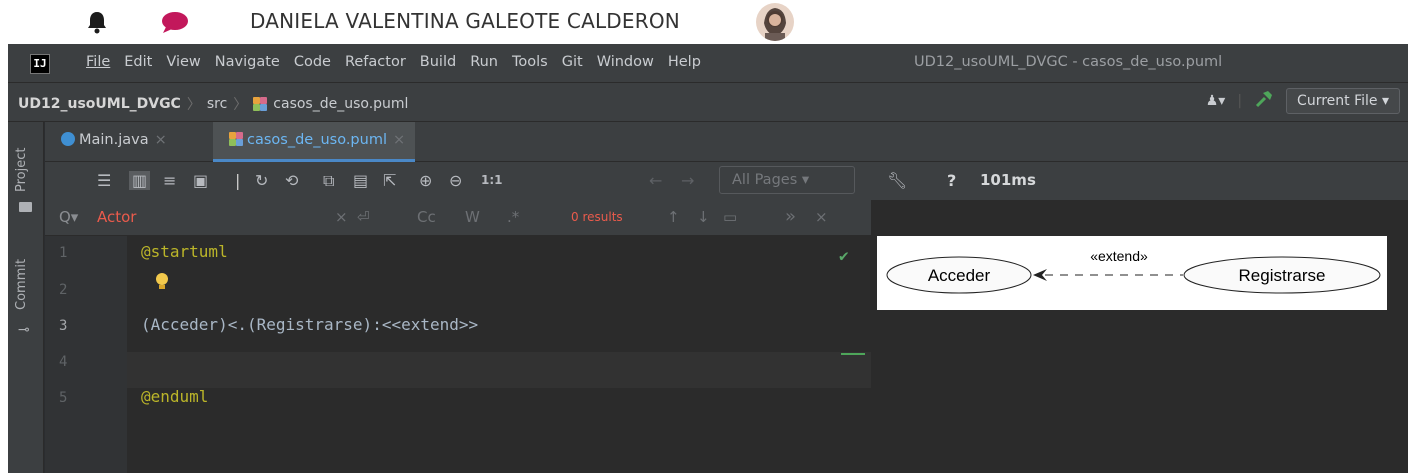 Image resolution: width=1408 pixels, height=473 pixels. What do you see at coordinates (162, 283) in the screenshot?
I see `lightbulb-icon` at bounding box center [162, 283].